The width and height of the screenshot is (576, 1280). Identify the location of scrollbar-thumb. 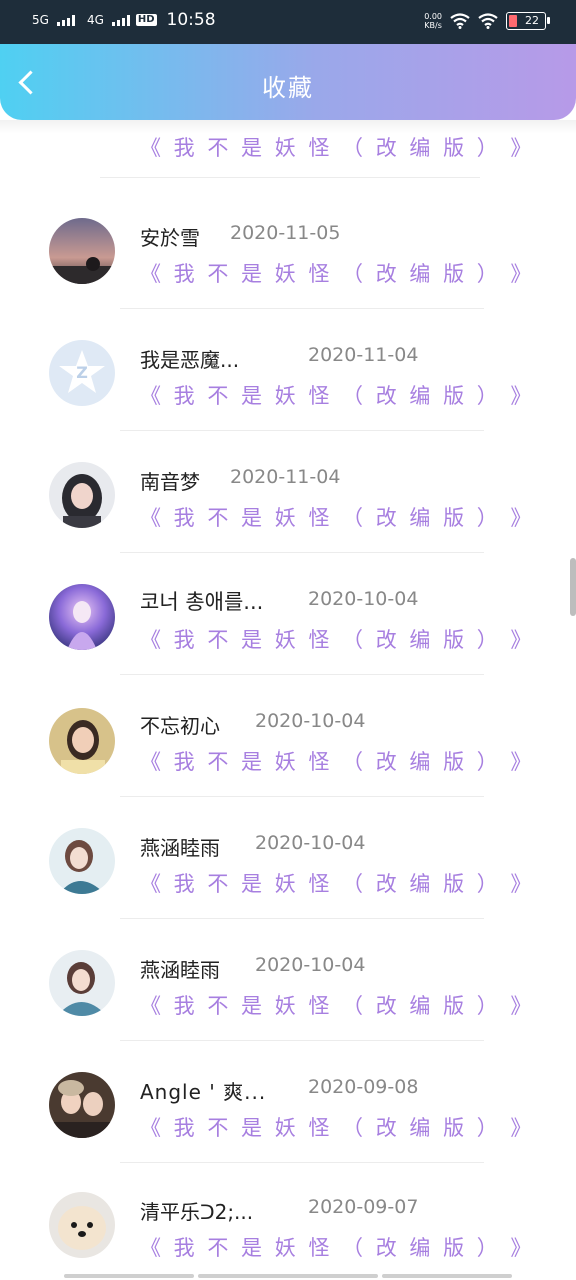
(573, 587).